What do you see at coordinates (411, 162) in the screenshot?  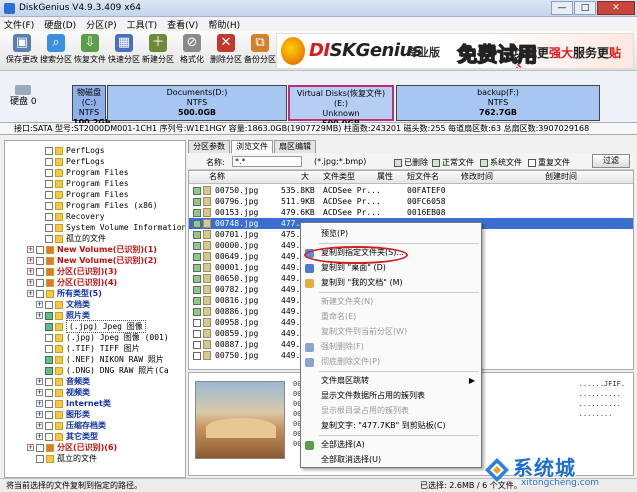 I see `deleted-checkbox: 已删除` at bounding box center [411, 162].